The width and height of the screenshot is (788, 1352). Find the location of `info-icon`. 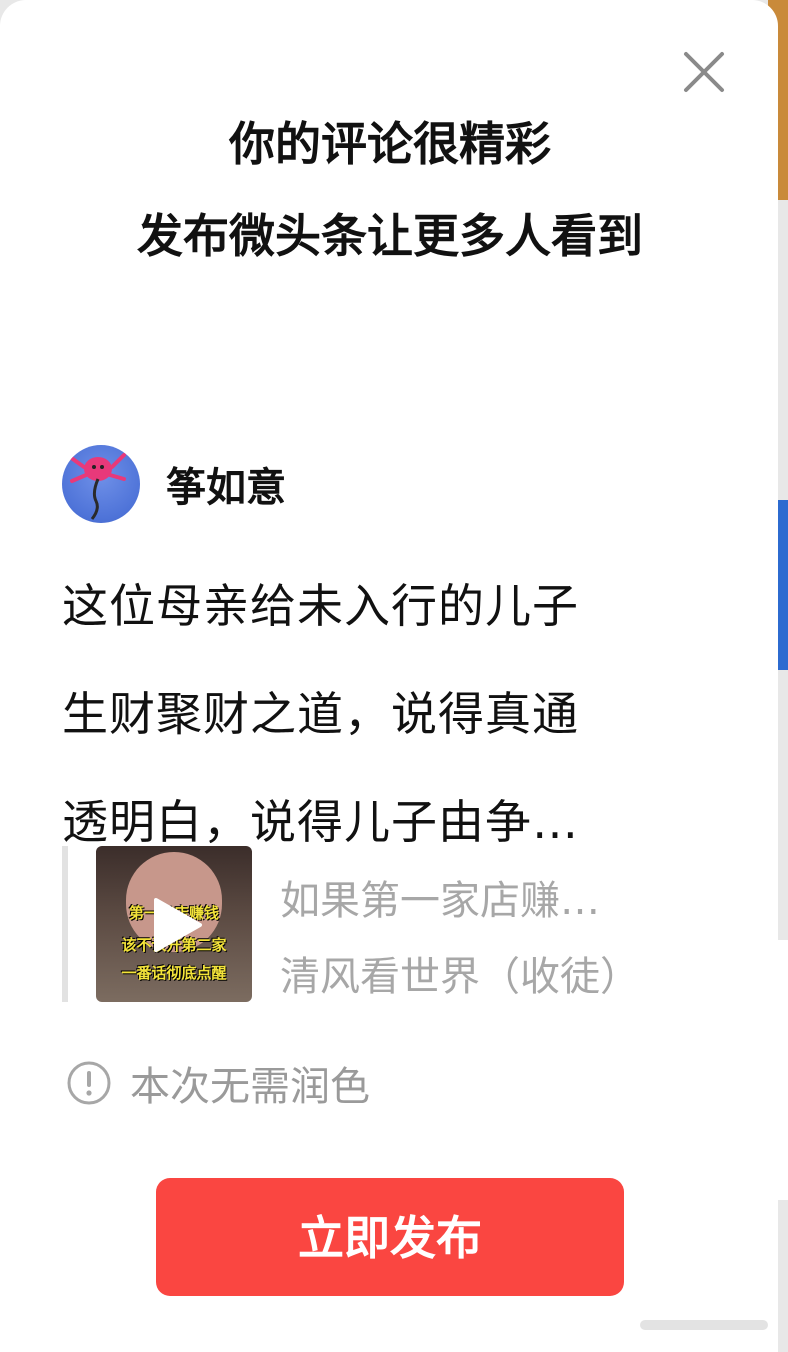

info-icon is located at coordinates (89, 1083).